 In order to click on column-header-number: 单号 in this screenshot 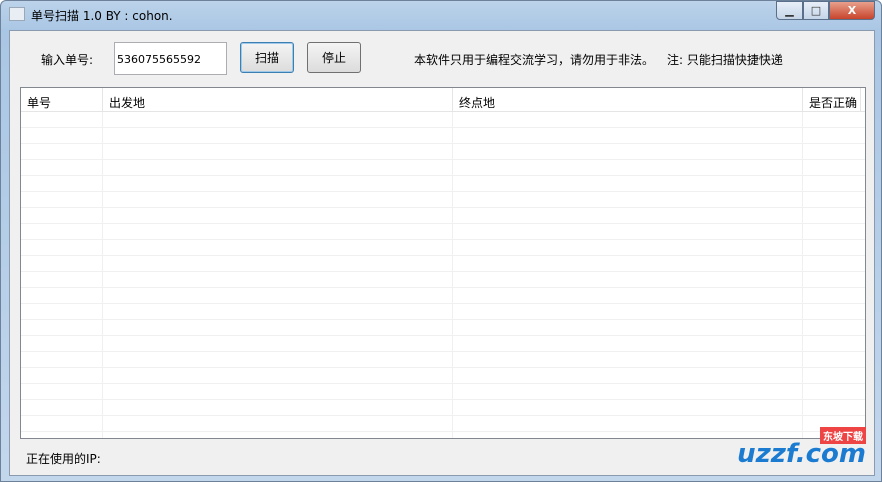, I will do `click(62, 99)`.